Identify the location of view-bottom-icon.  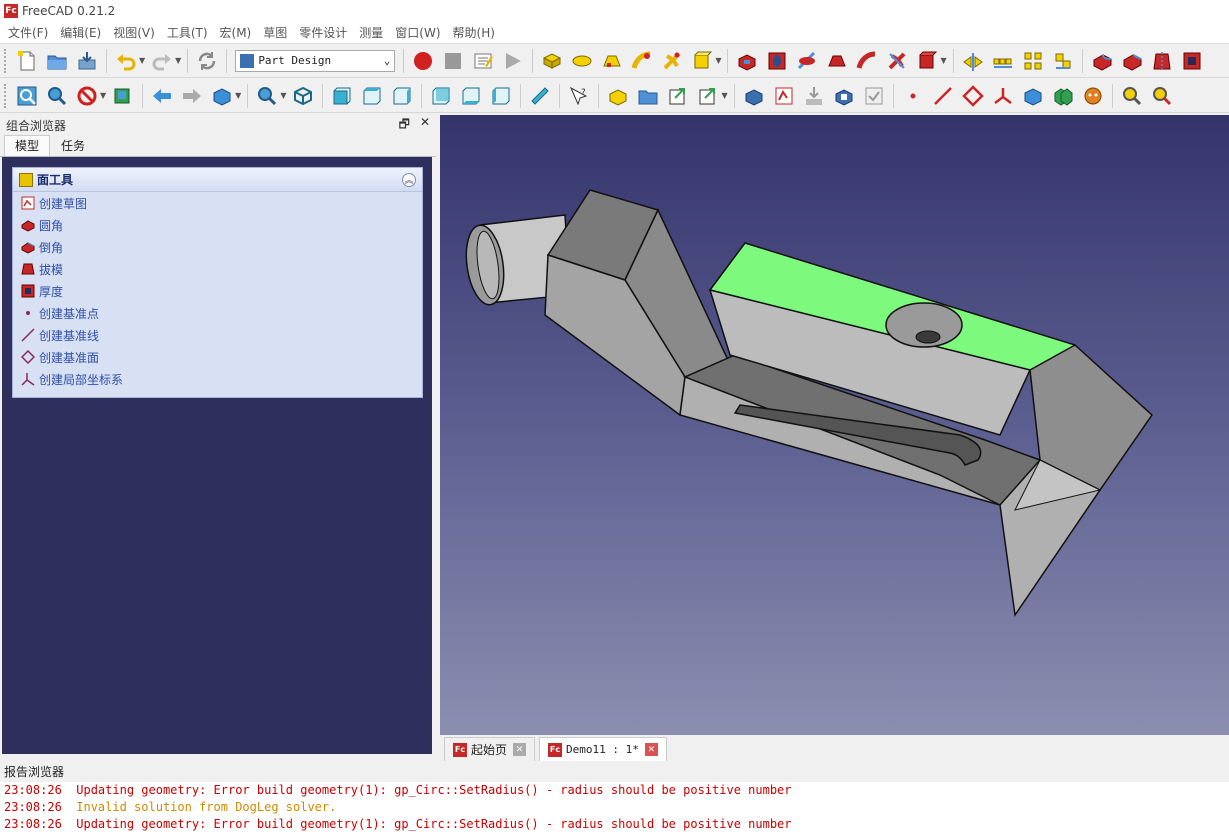
(471, 96).